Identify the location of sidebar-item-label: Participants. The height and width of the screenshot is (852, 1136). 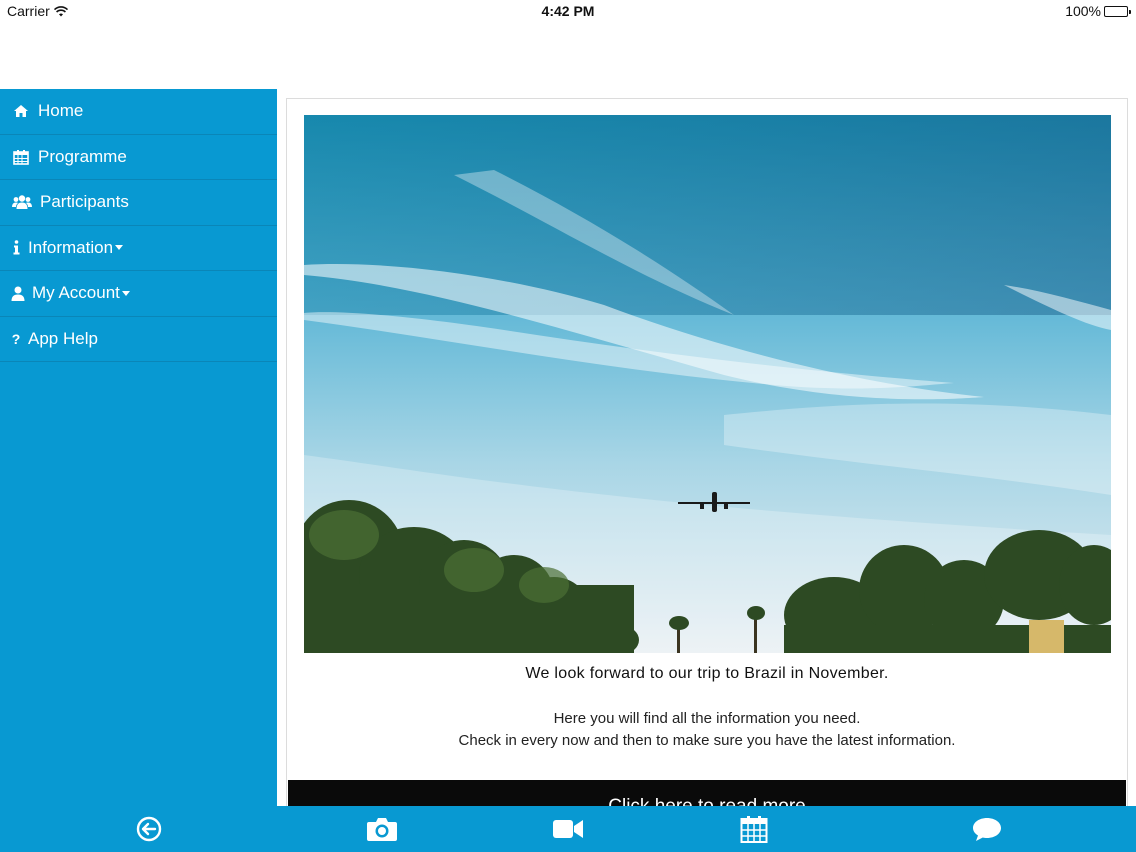
(84, 202).